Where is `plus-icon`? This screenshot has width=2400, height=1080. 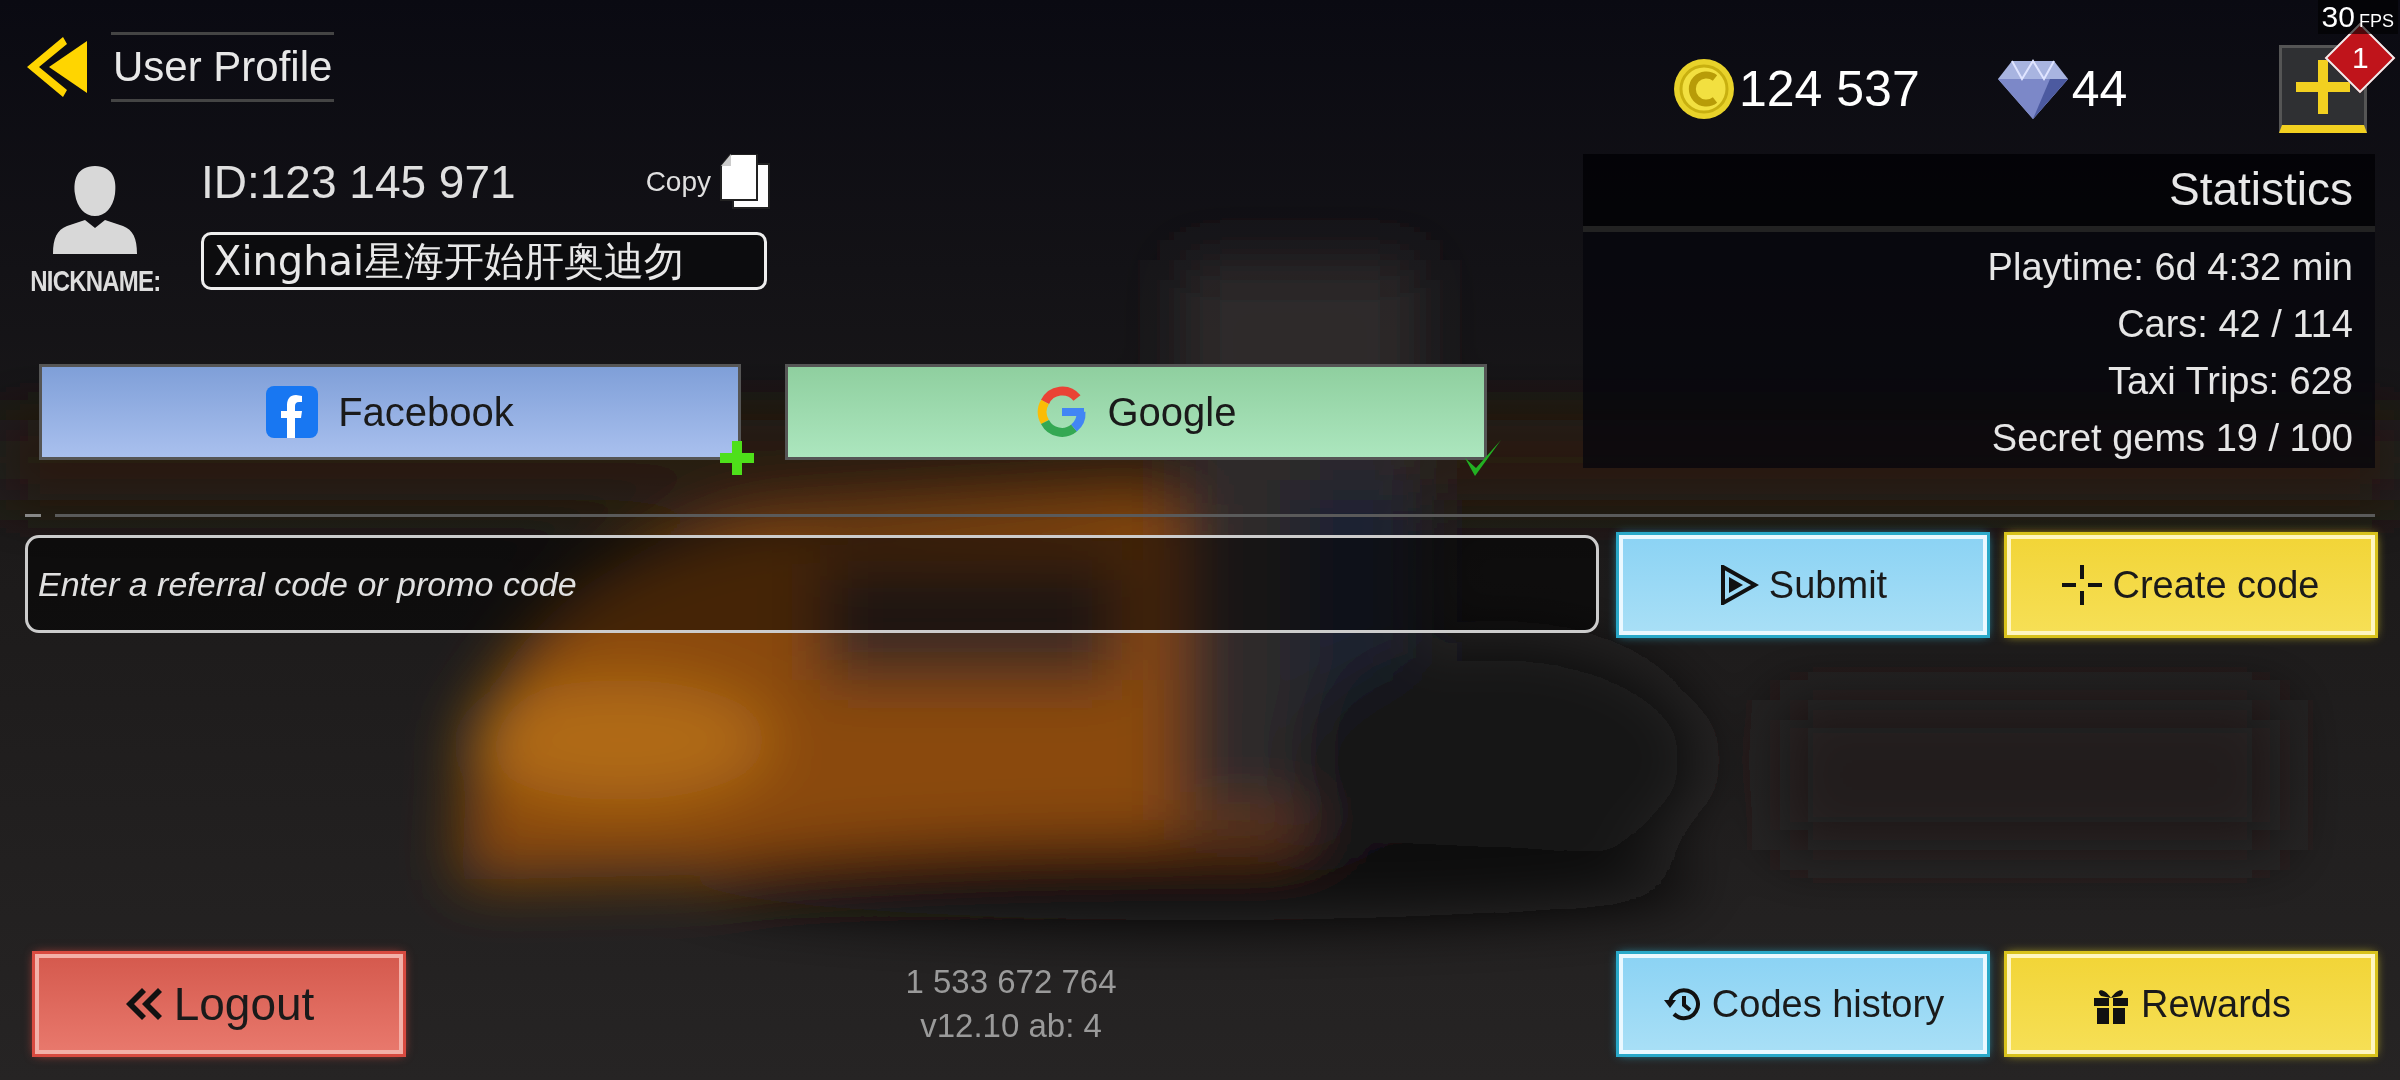
plus-icon is located at coordinates (2323, 86).